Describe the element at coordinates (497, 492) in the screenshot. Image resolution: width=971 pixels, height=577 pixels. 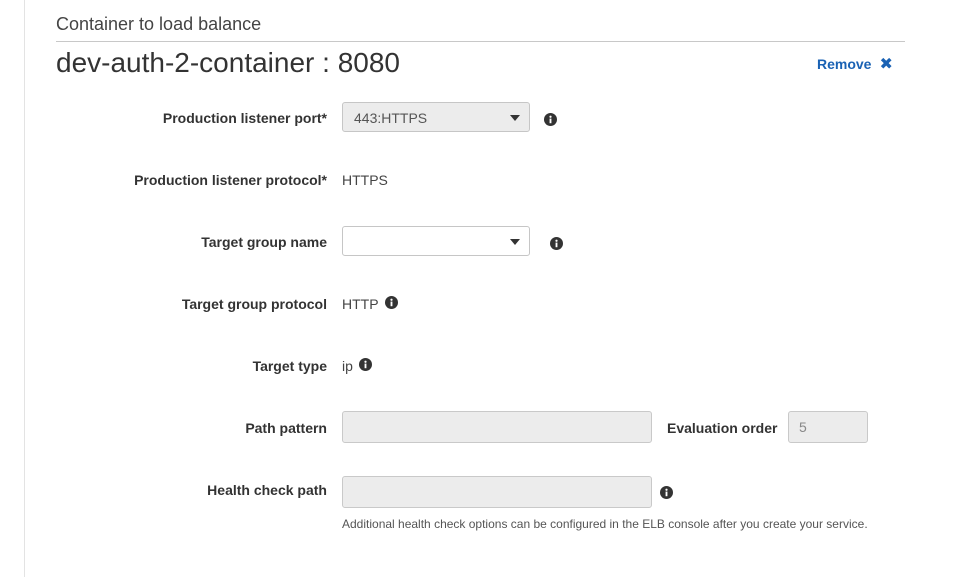
I see `health-check-path-input` at that location.